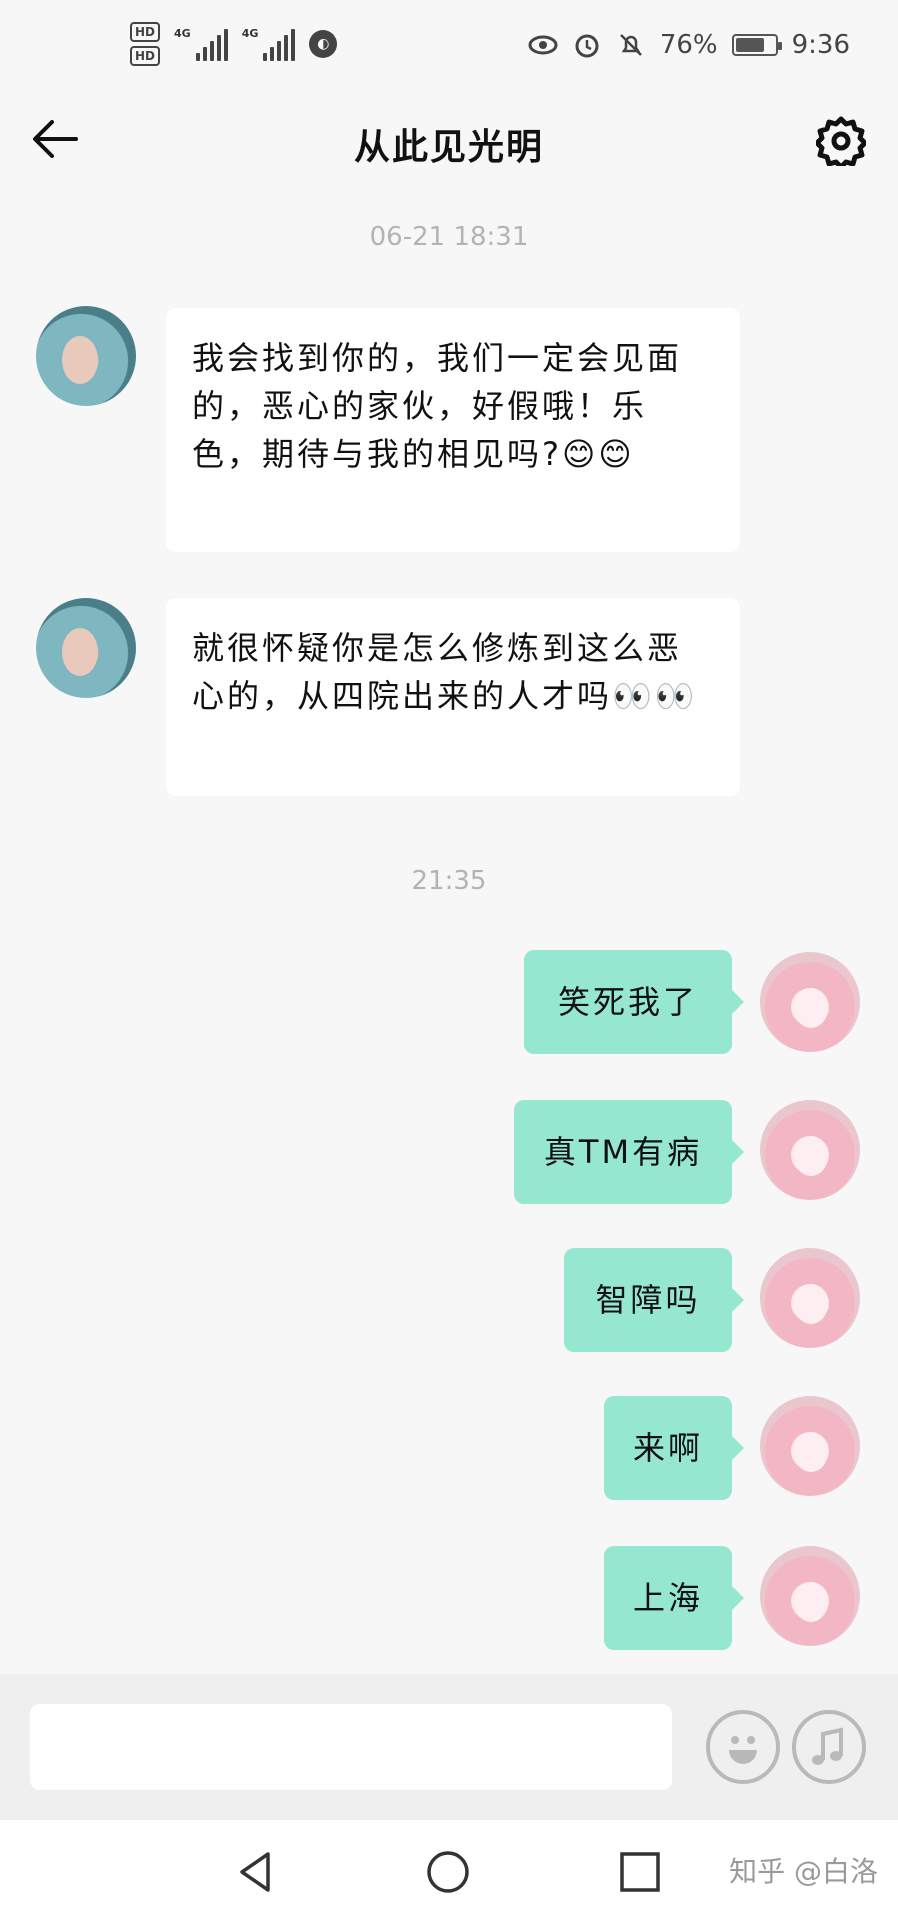 This screenshot has height=1920, width=898. What do you see at coordinates (449, 237) in the screenshot?
I see `timestamp-1: 06-21 18:31` at bounding box center [449, 237].